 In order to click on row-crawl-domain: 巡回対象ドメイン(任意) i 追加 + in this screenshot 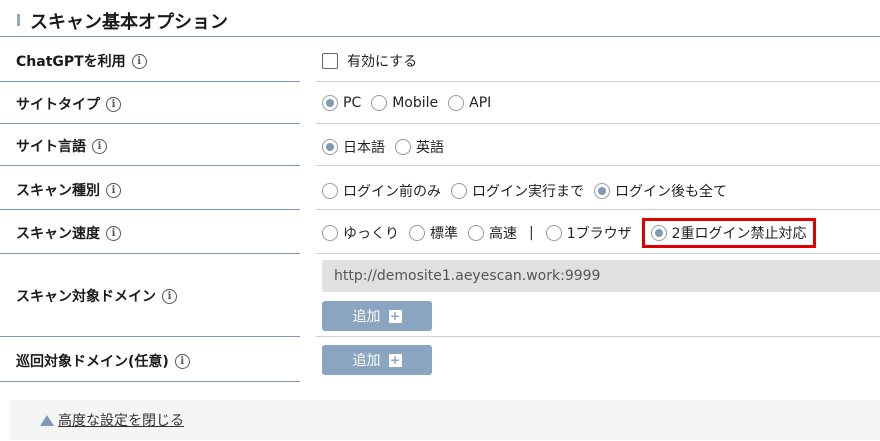, I will do `click(440, 359)`.